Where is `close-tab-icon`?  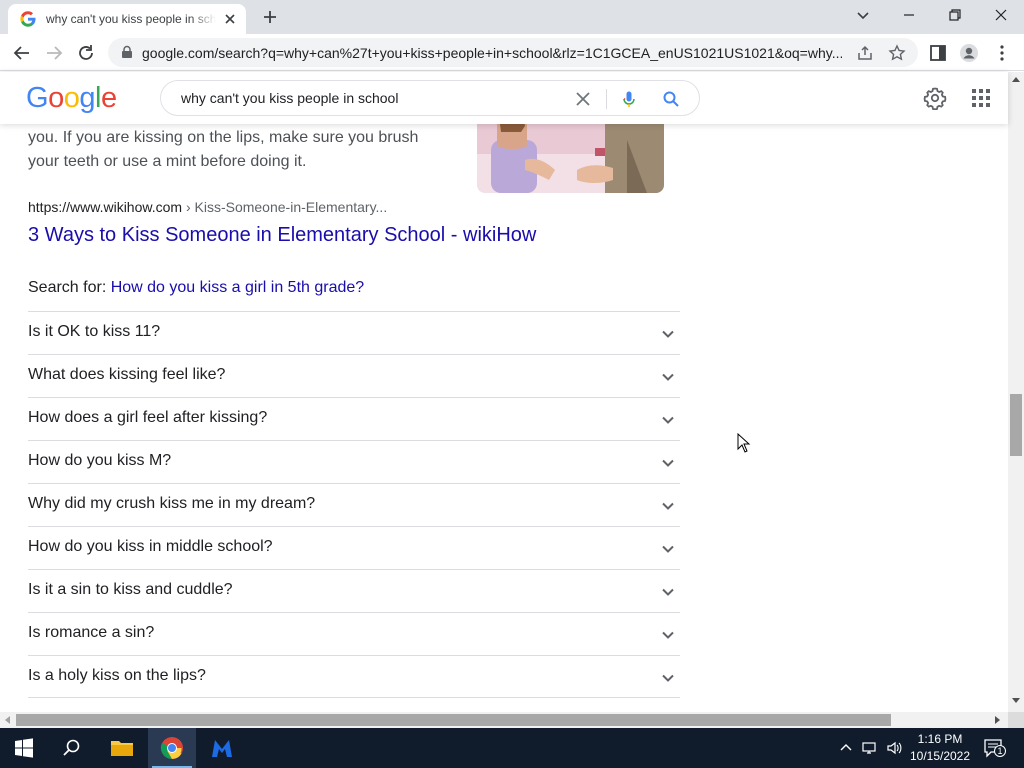 close-tab-icon is located at coordinates (230, 19).